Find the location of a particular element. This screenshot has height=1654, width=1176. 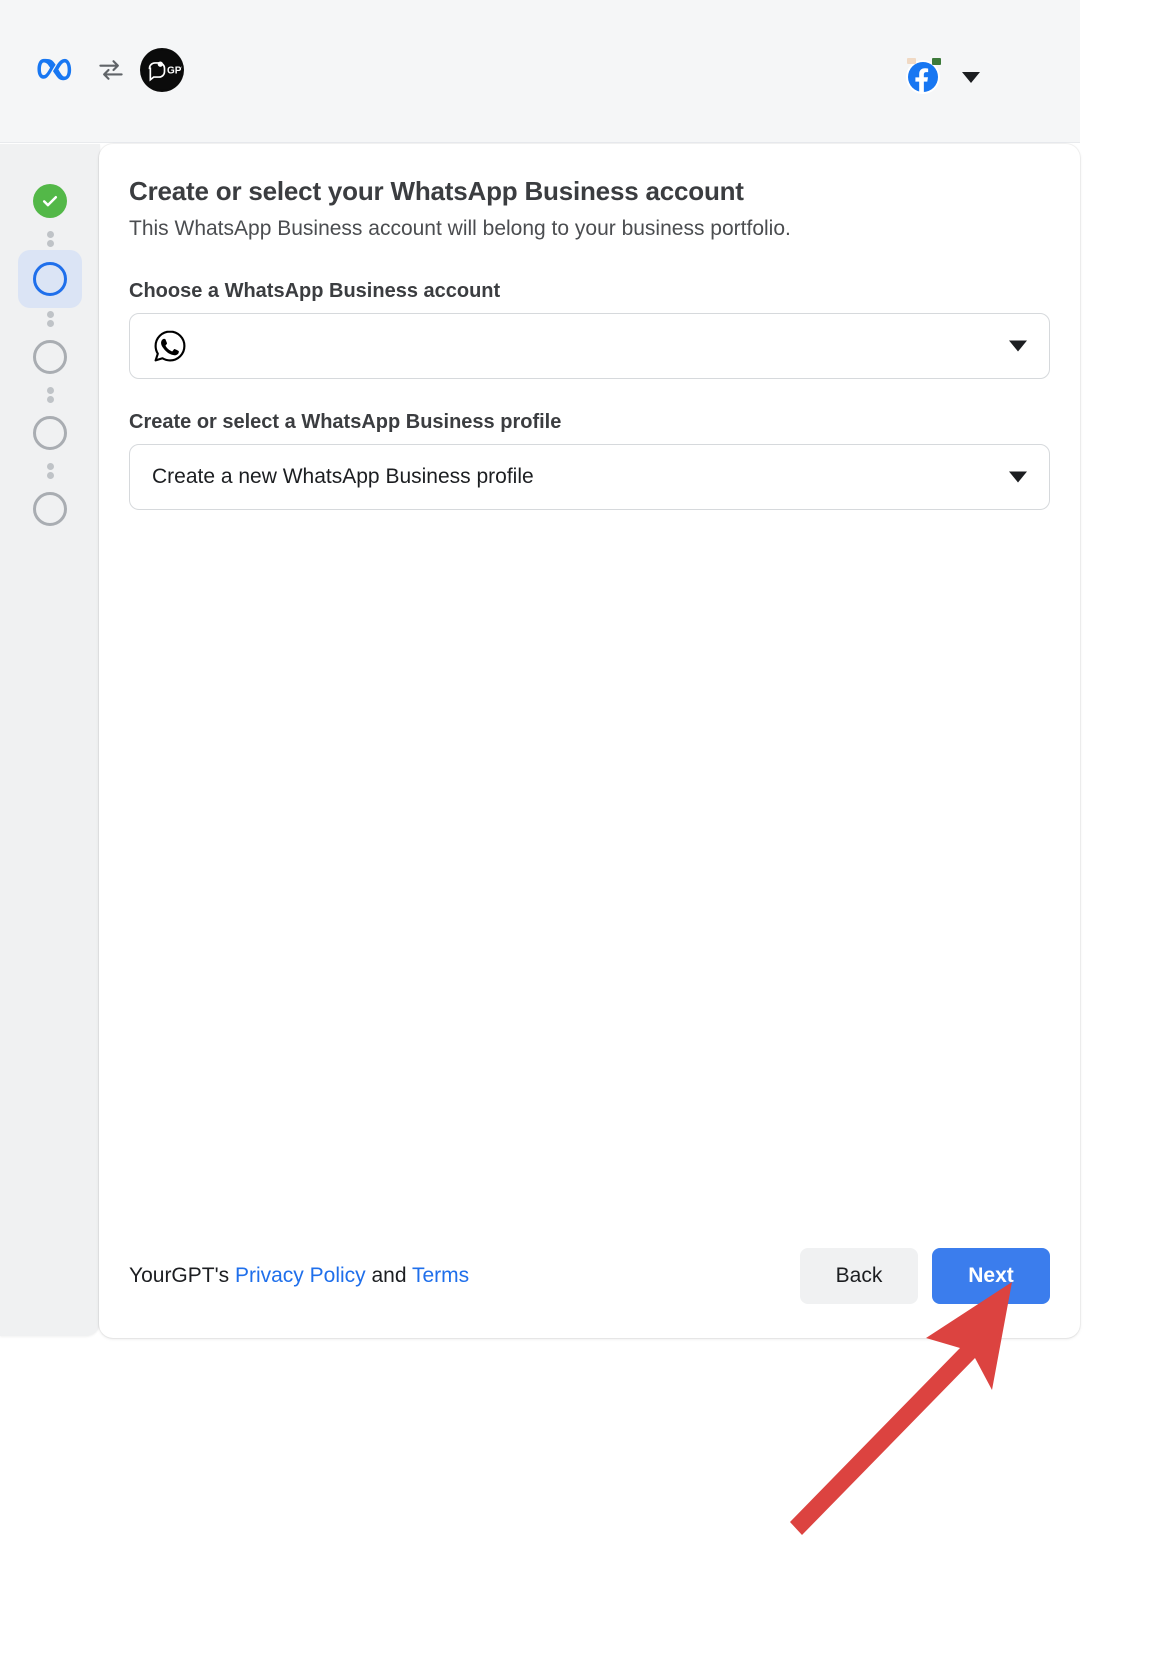

whatsapp-icon is located at coordinates (170, 346).